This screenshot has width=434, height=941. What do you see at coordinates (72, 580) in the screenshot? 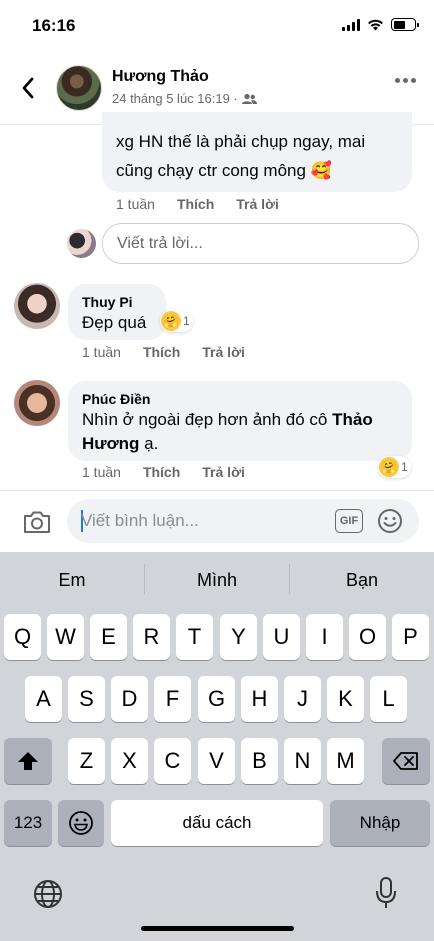
I see `suggestion-item: Em` at bounding box center [72, 580].